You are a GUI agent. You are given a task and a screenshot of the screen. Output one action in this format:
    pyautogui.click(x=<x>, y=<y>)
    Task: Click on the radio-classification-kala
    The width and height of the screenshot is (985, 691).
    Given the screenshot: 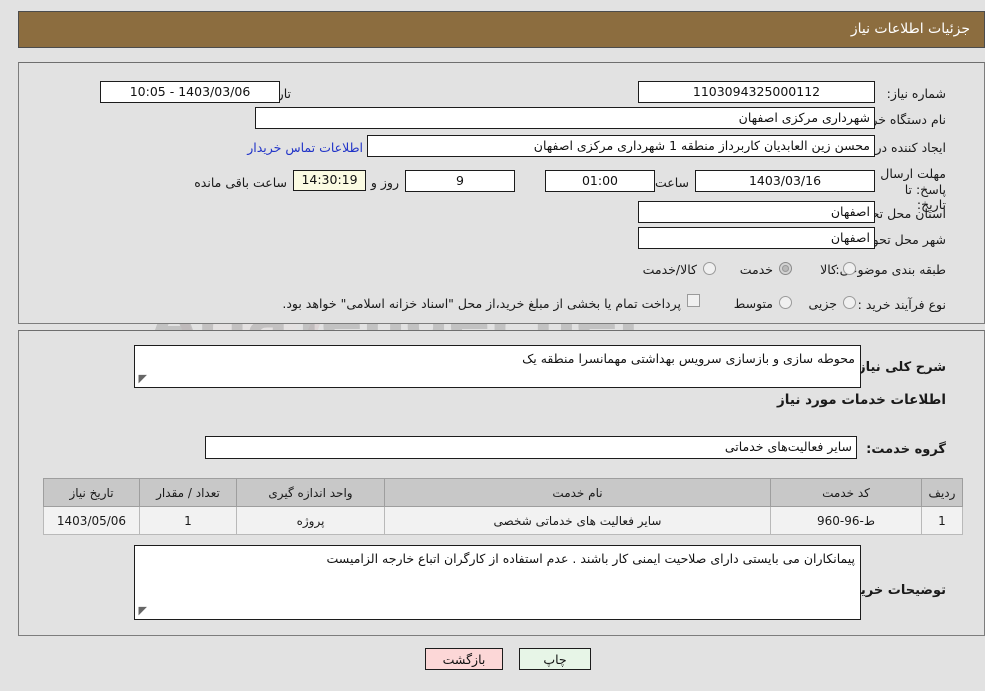 What is the action you would take?
    pyautogui.click(x=849, y=268)
    